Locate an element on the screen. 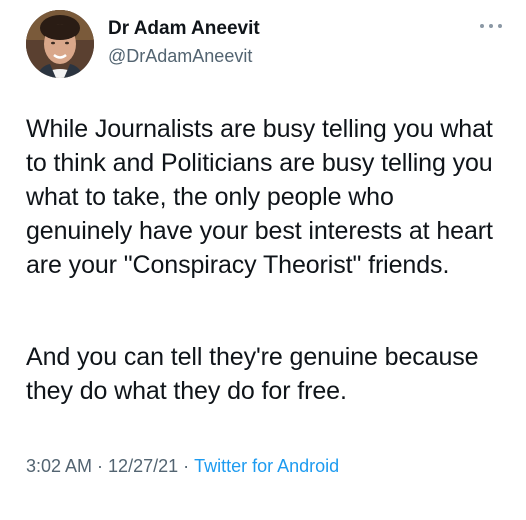 The height and width of the screenshot is (520, 526). tweet-date: 12/27/21 is located at coordinates (143, 466).